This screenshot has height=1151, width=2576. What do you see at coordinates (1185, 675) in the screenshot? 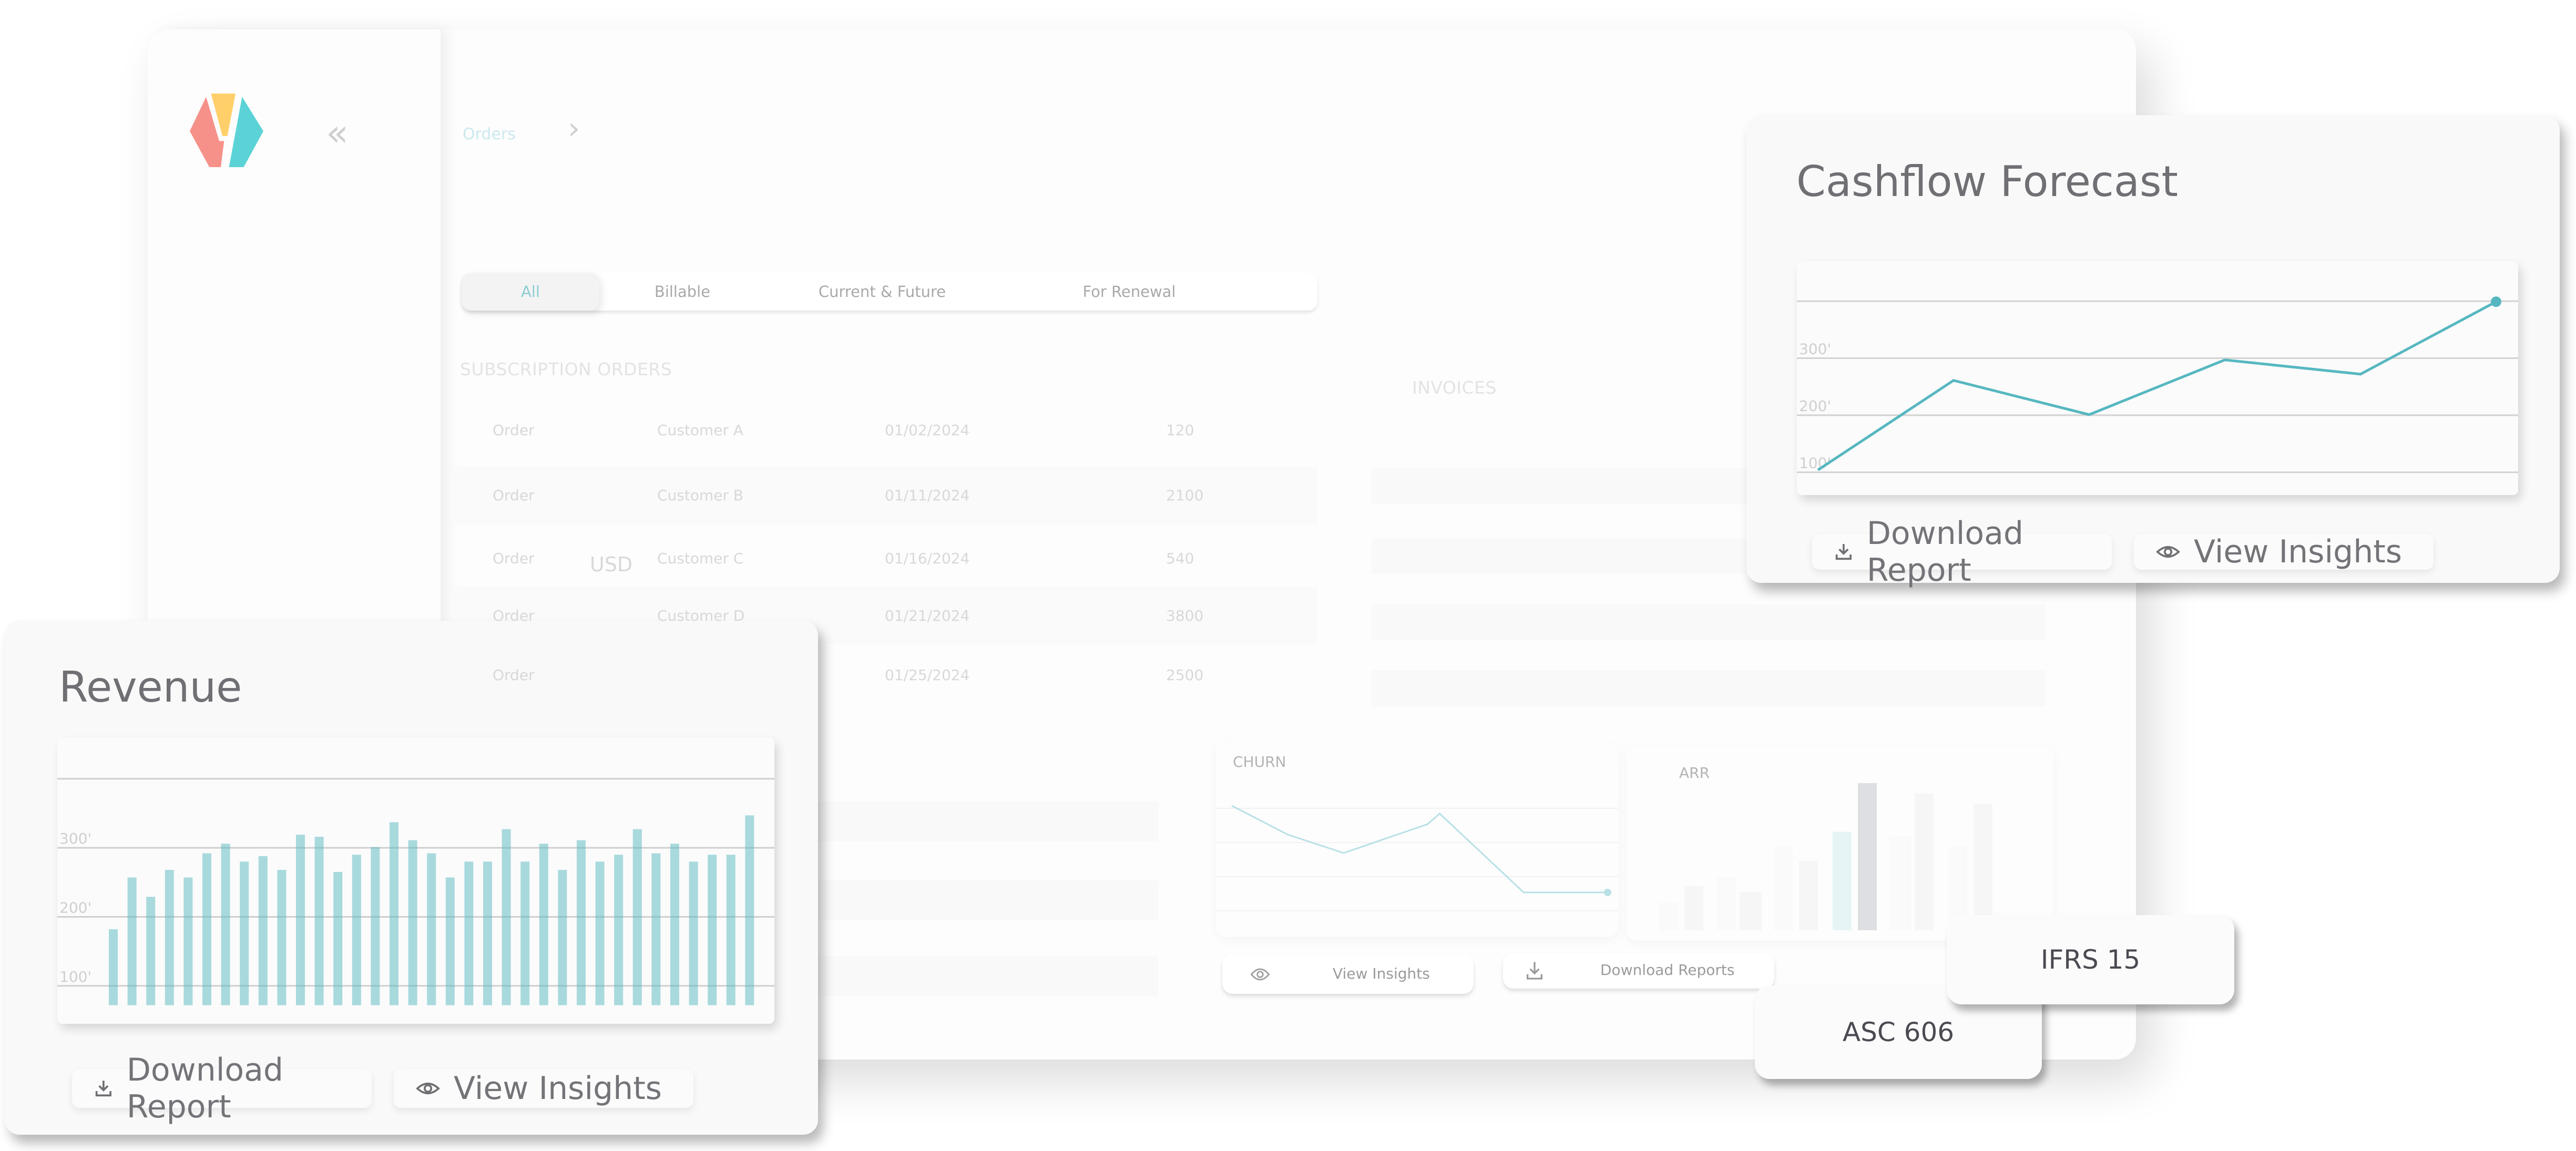
I see `order-cell-amount: 2500` at bounding box center [1185, 675].